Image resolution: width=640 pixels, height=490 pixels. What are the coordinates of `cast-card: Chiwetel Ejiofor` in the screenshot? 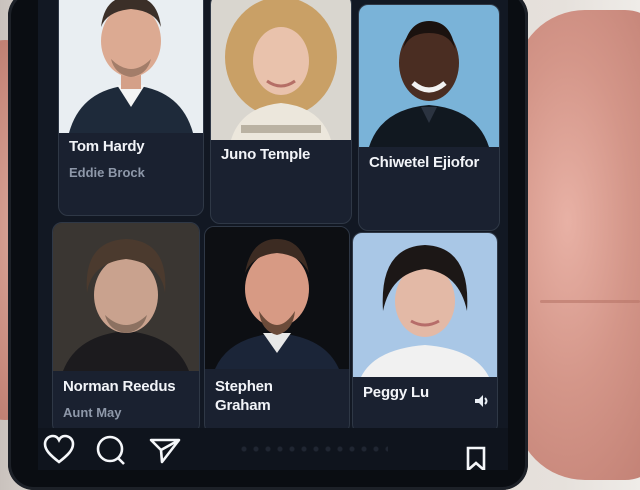 It's located at (429, 117).